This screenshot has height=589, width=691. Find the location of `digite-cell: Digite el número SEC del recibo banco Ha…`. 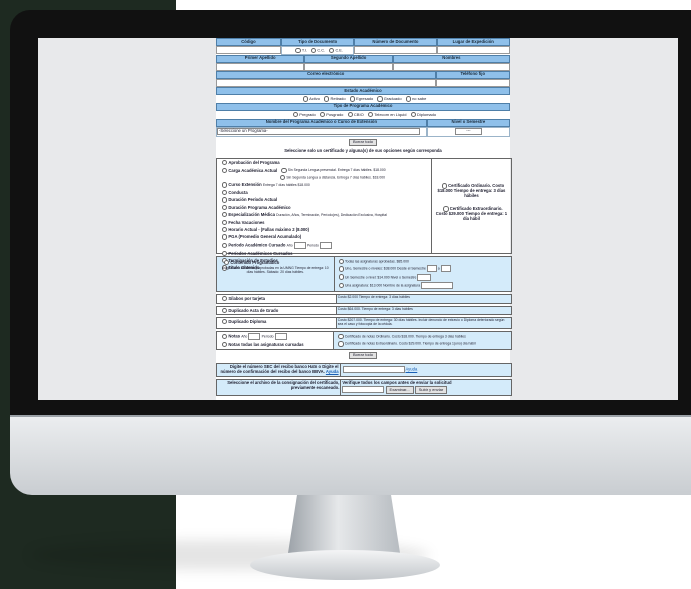

digite-cell: Digite el número SEC del recibo banco Ha… is located at coordinates (279, 370).